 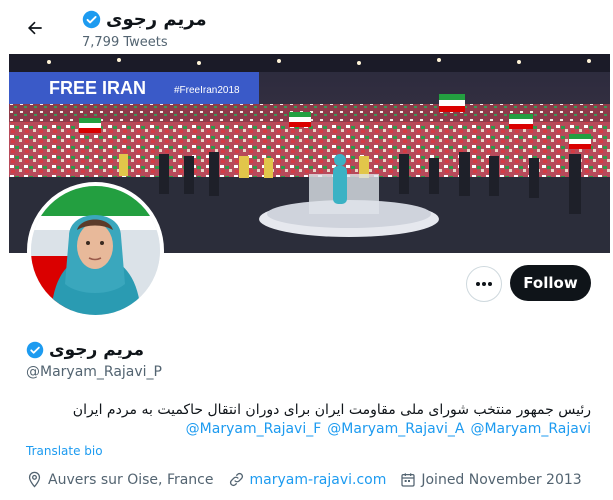 What do you see at coordinates (34, 479) in the screenshot?
I see `location-pin-icon` at bounding box center [34, 479].